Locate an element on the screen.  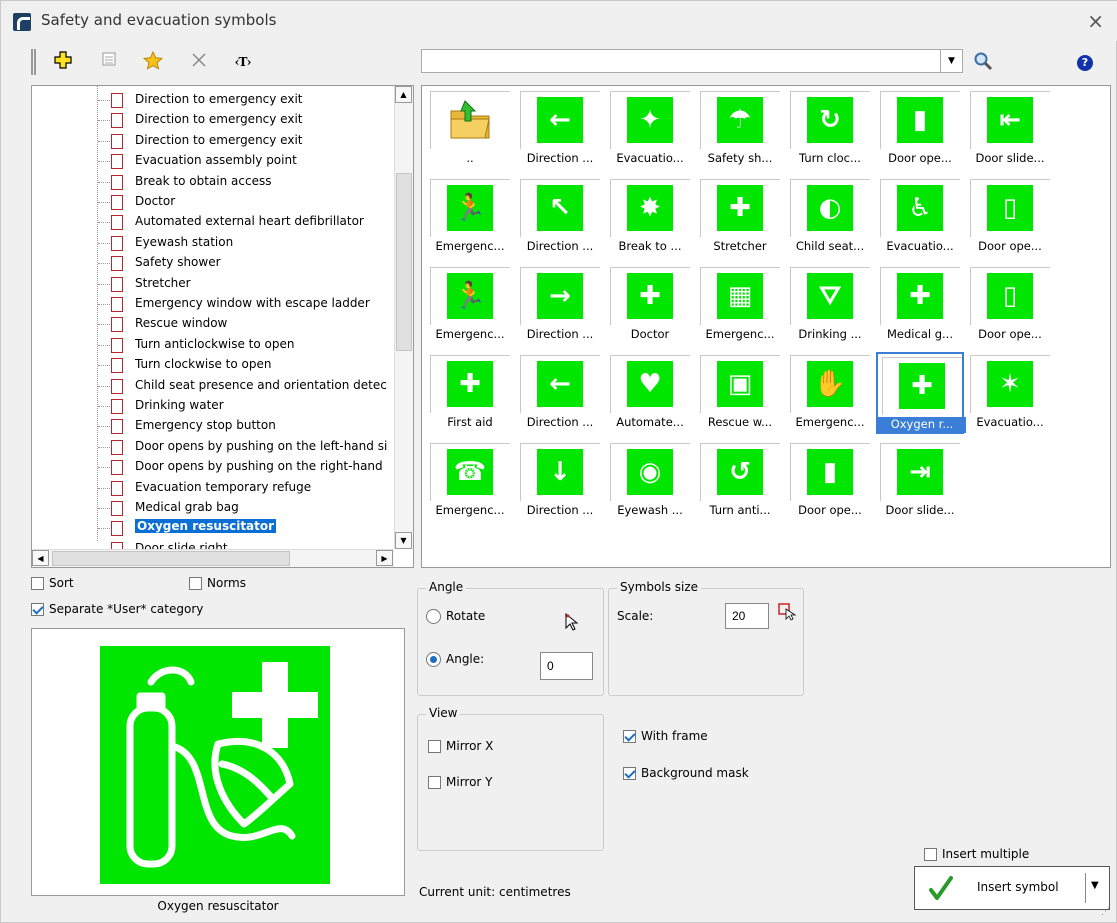
angle-input is located at coordinates (566, 666).